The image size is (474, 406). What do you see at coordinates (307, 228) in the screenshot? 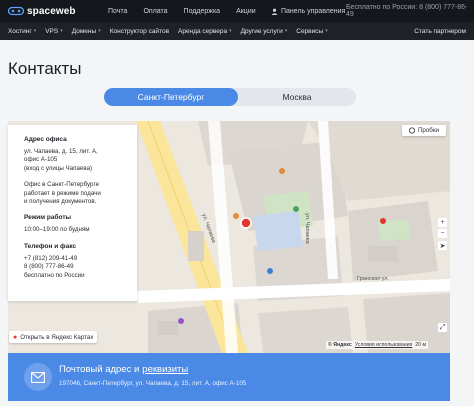
I see `street-label-chapaeva-2: ул. Чапаева` at bounding box center [307, 228].